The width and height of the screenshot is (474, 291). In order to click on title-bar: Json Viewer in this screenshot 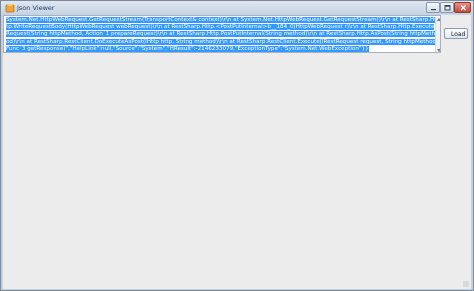, I will do `click(237, 8)`.